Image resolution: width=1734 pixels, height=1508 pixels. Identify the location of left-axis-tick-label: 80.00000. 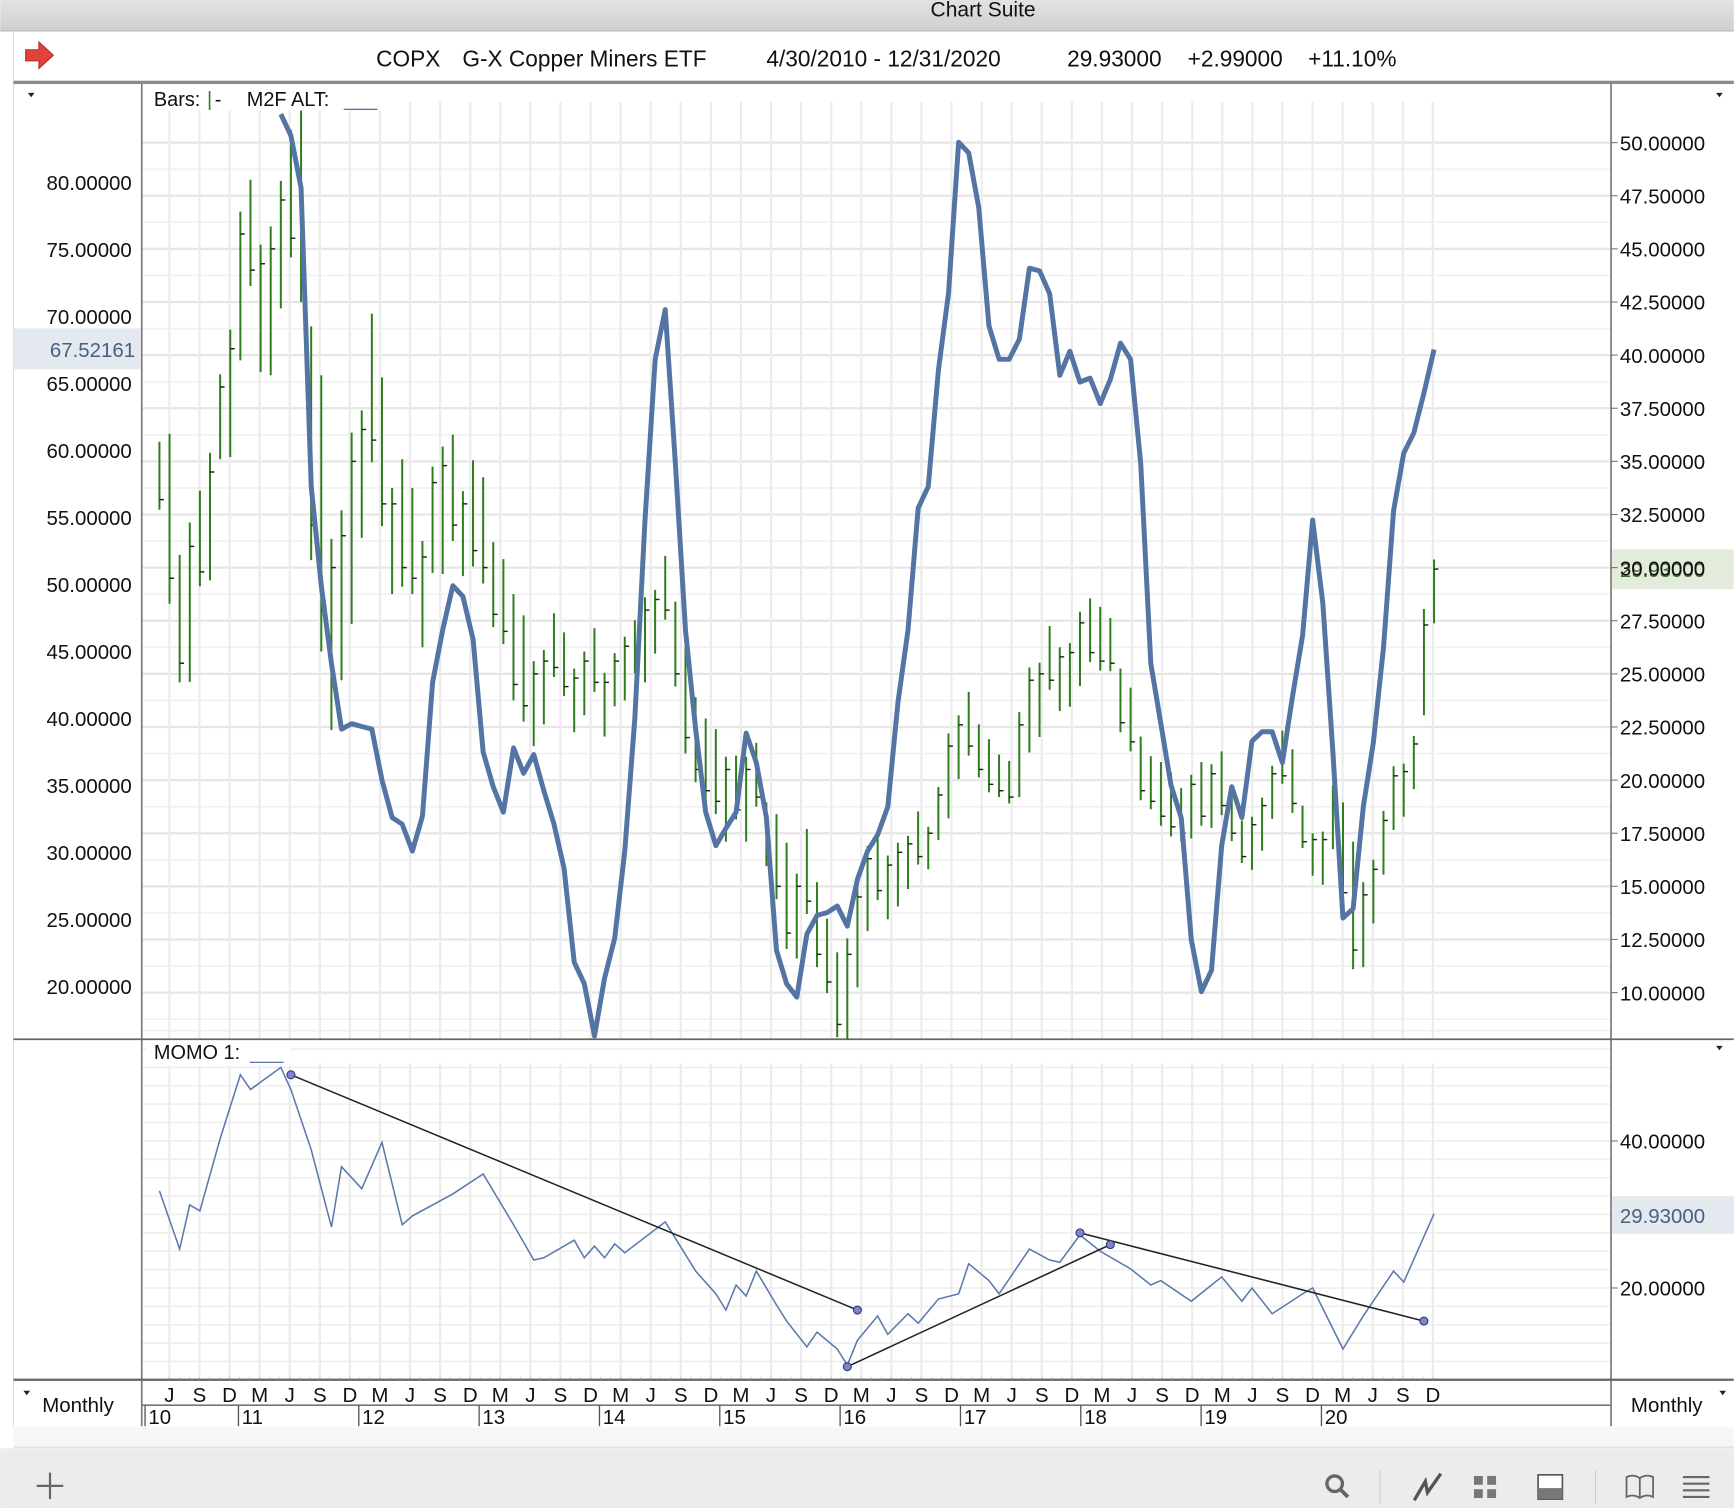
(89, 183).